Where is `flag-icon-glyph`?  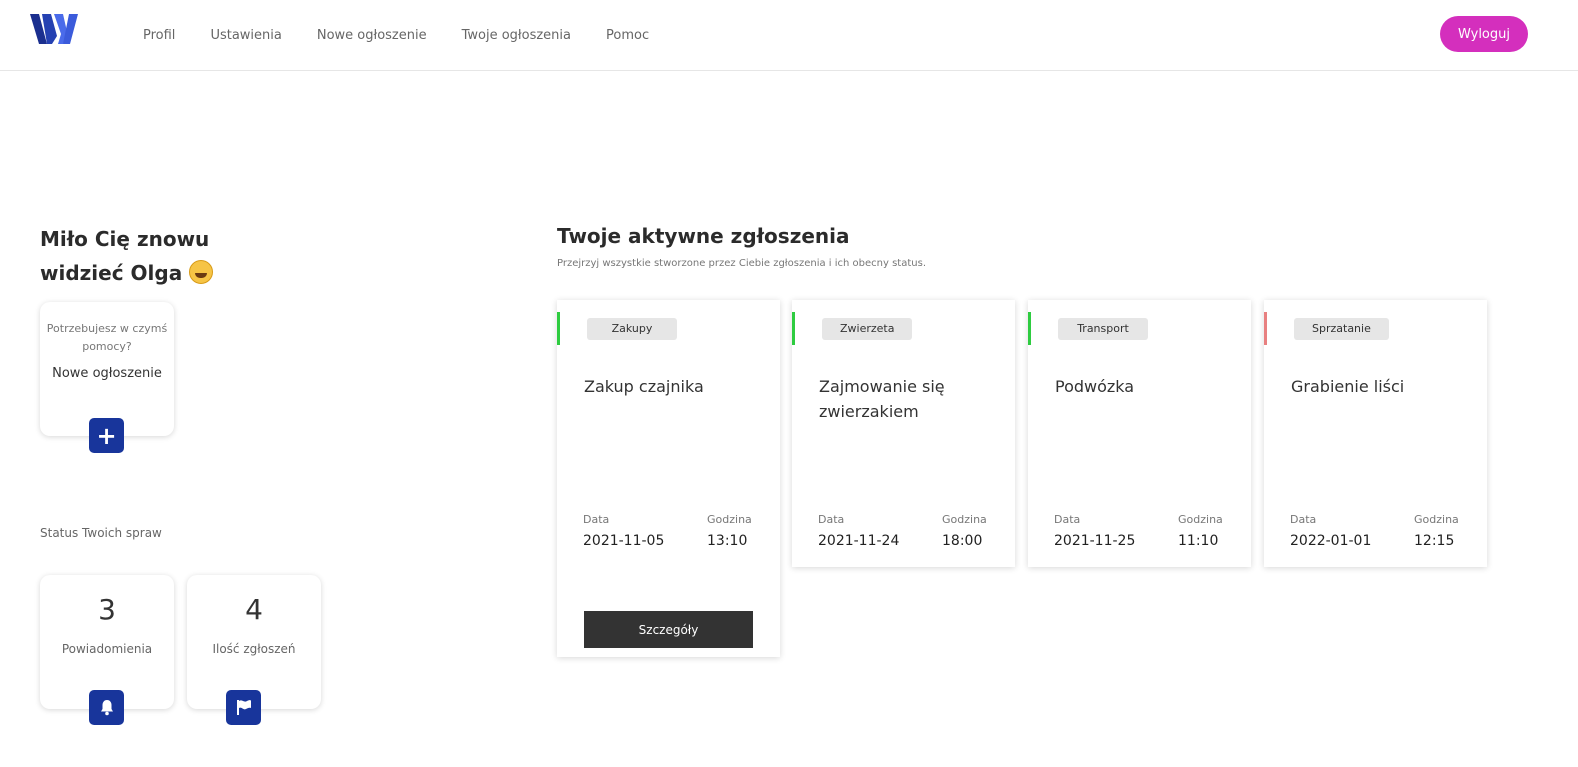 flag-icon-glyph is located at coordinates (243, 707).